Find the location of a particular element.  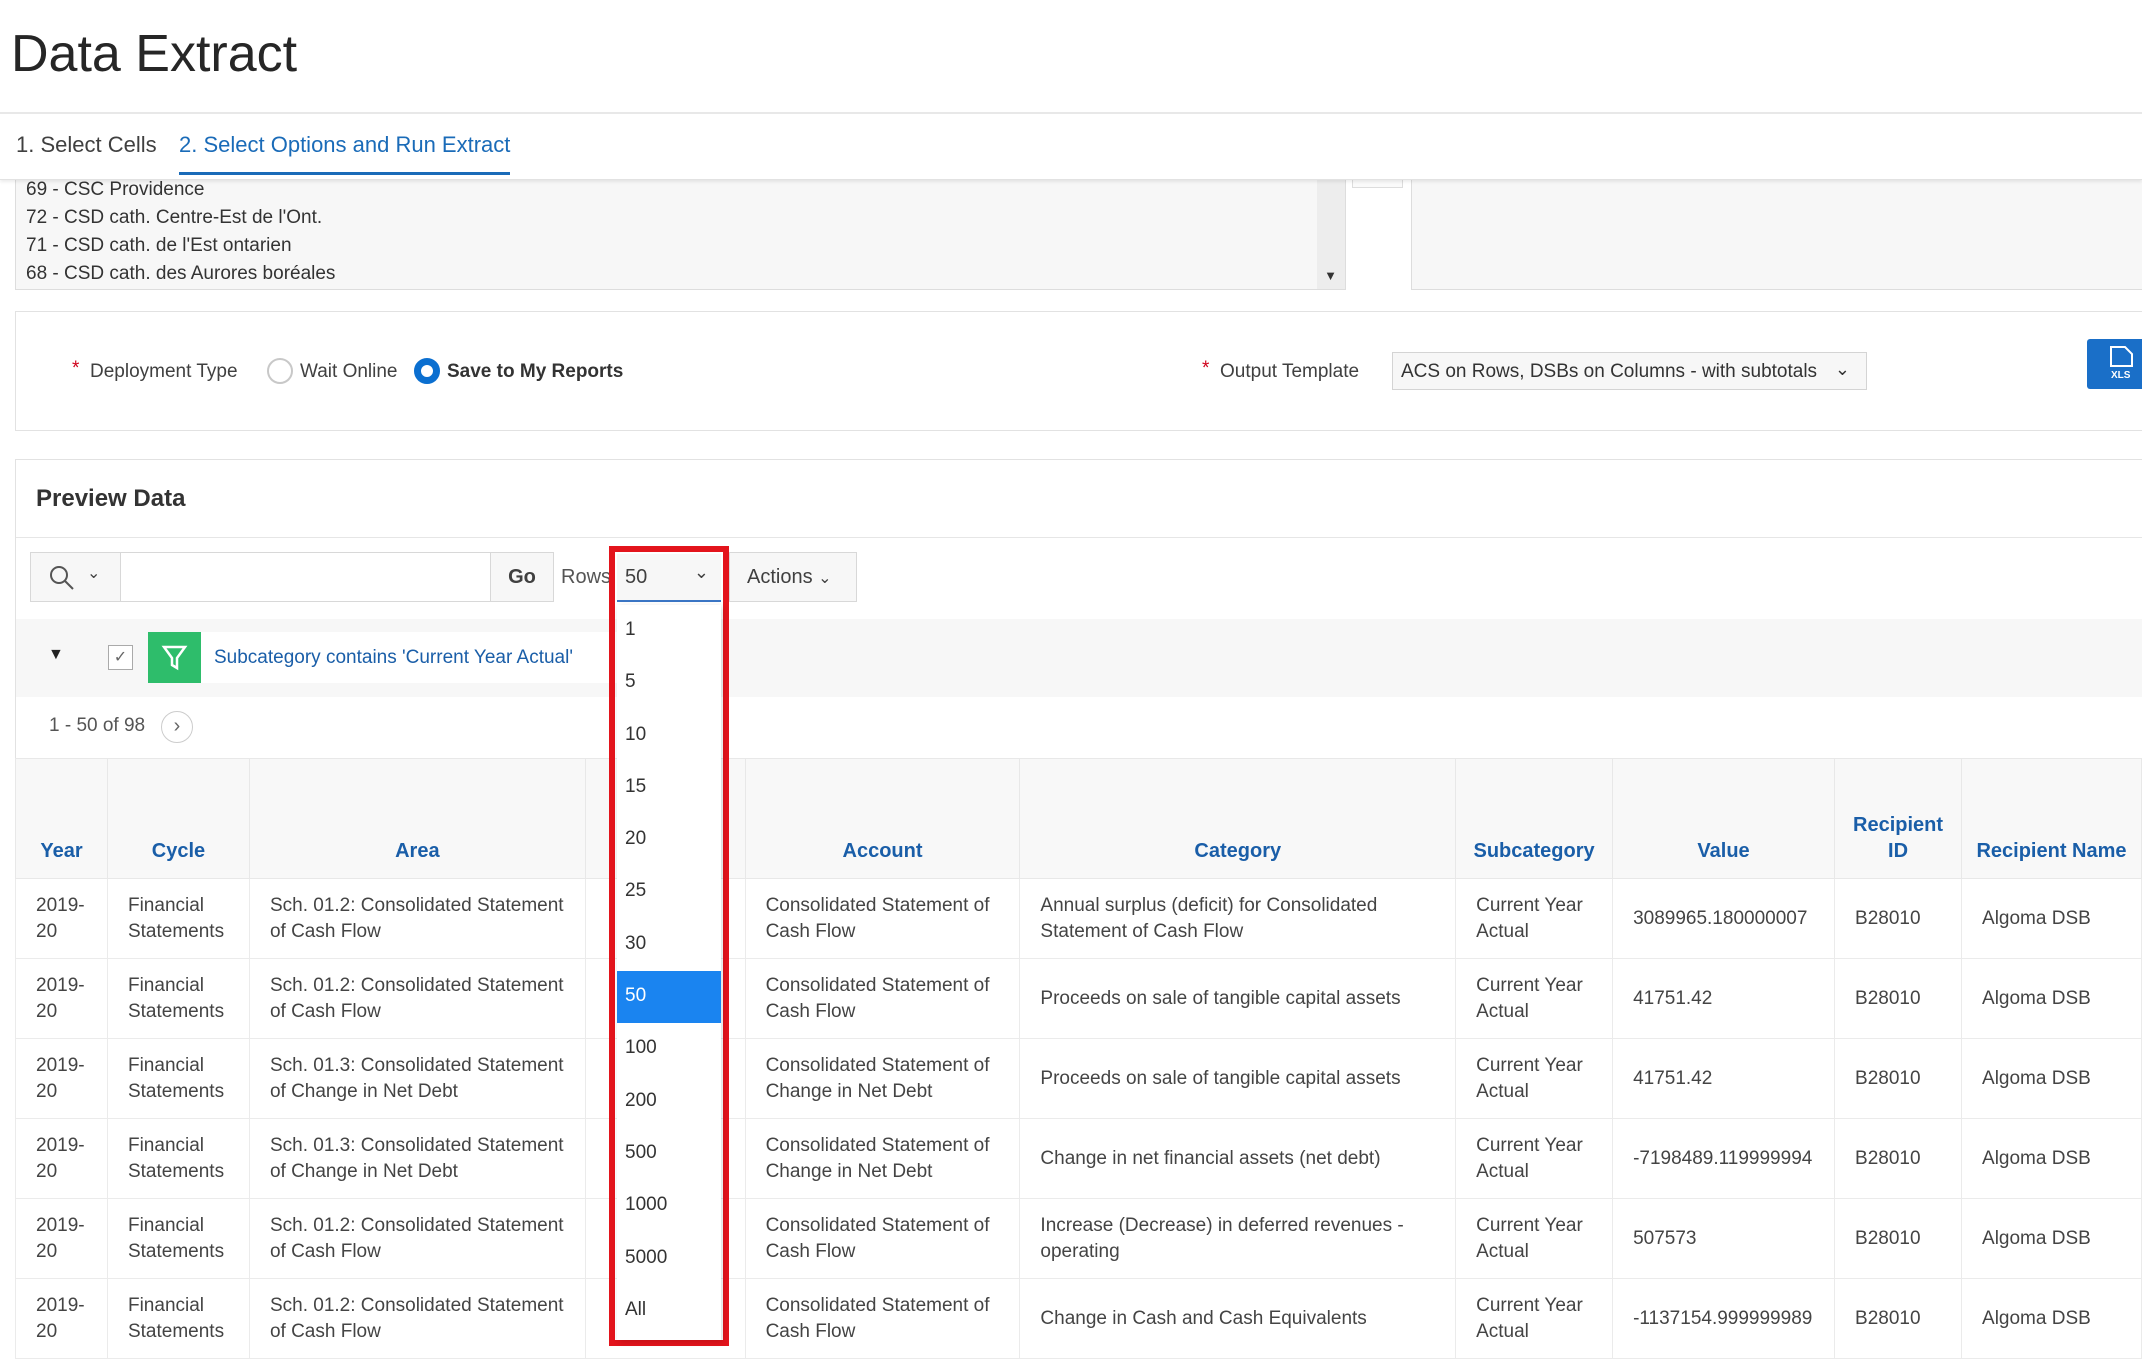

page-title: Data Extract is located at coordinates (154, 54).